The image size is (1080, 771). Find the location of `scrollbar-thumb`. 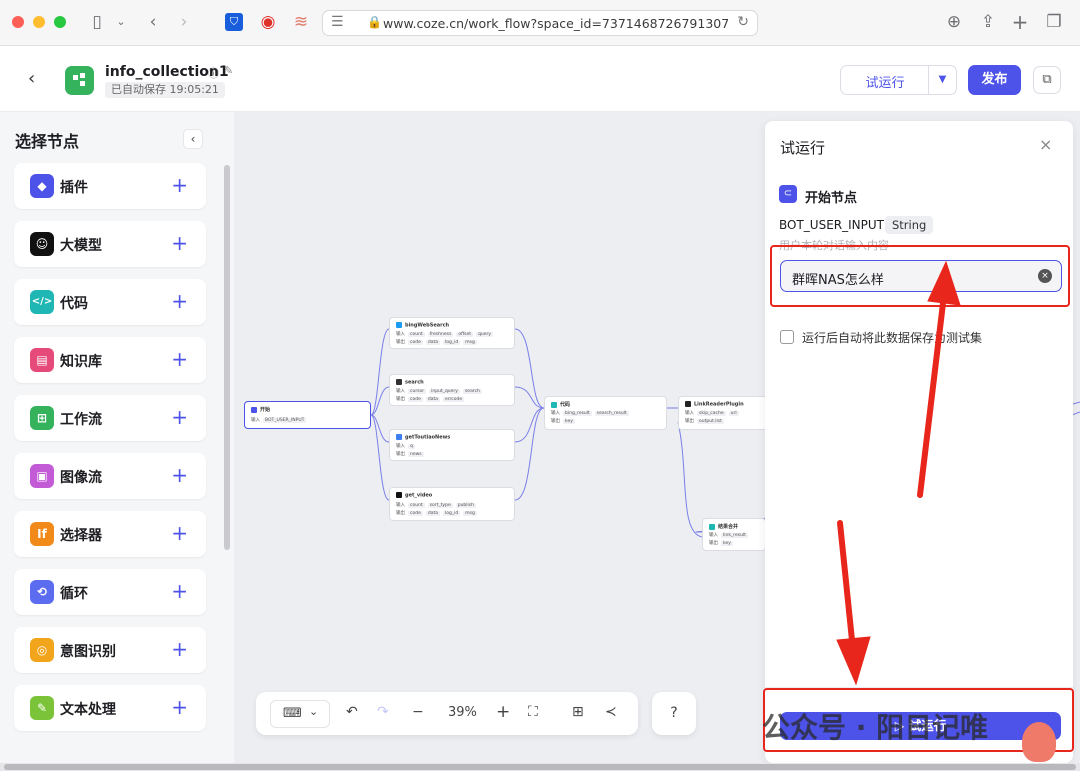

scrollbar-thumb is located at coordinates (540, 767).